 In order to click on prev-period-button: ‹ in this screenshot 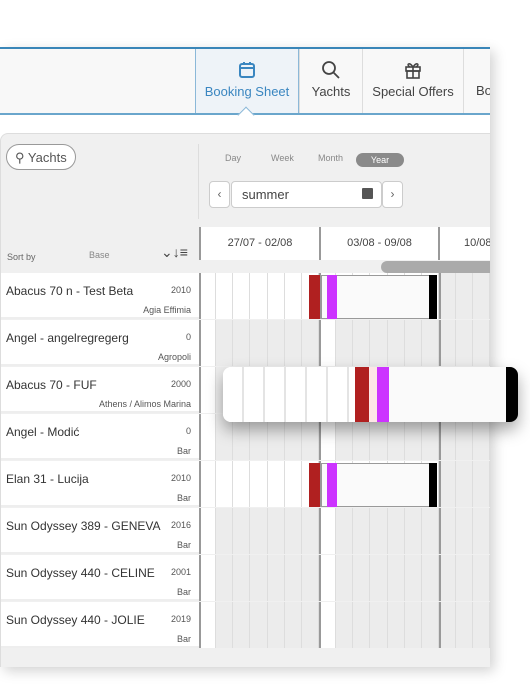, I will do `click(219, 194)`.